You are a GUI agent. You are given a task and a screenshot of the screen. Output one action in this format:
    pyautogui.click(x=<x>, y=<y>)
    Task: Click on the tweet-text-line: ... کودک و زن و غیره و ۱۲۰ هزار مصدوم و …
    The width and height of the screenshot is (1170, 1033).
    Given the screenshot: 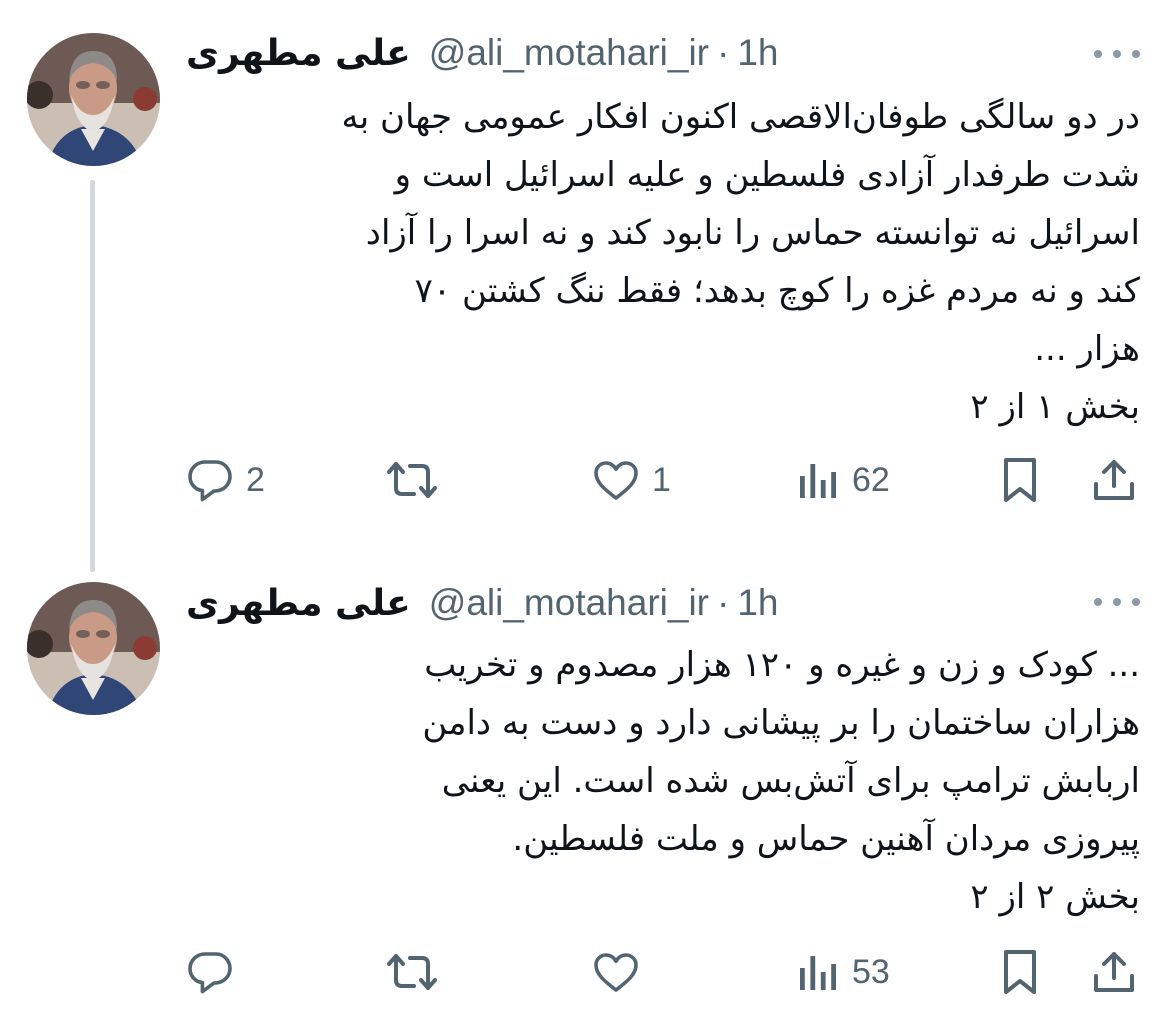 What is the action you would take?
    pyautogui.click(x=782, y=665)
    